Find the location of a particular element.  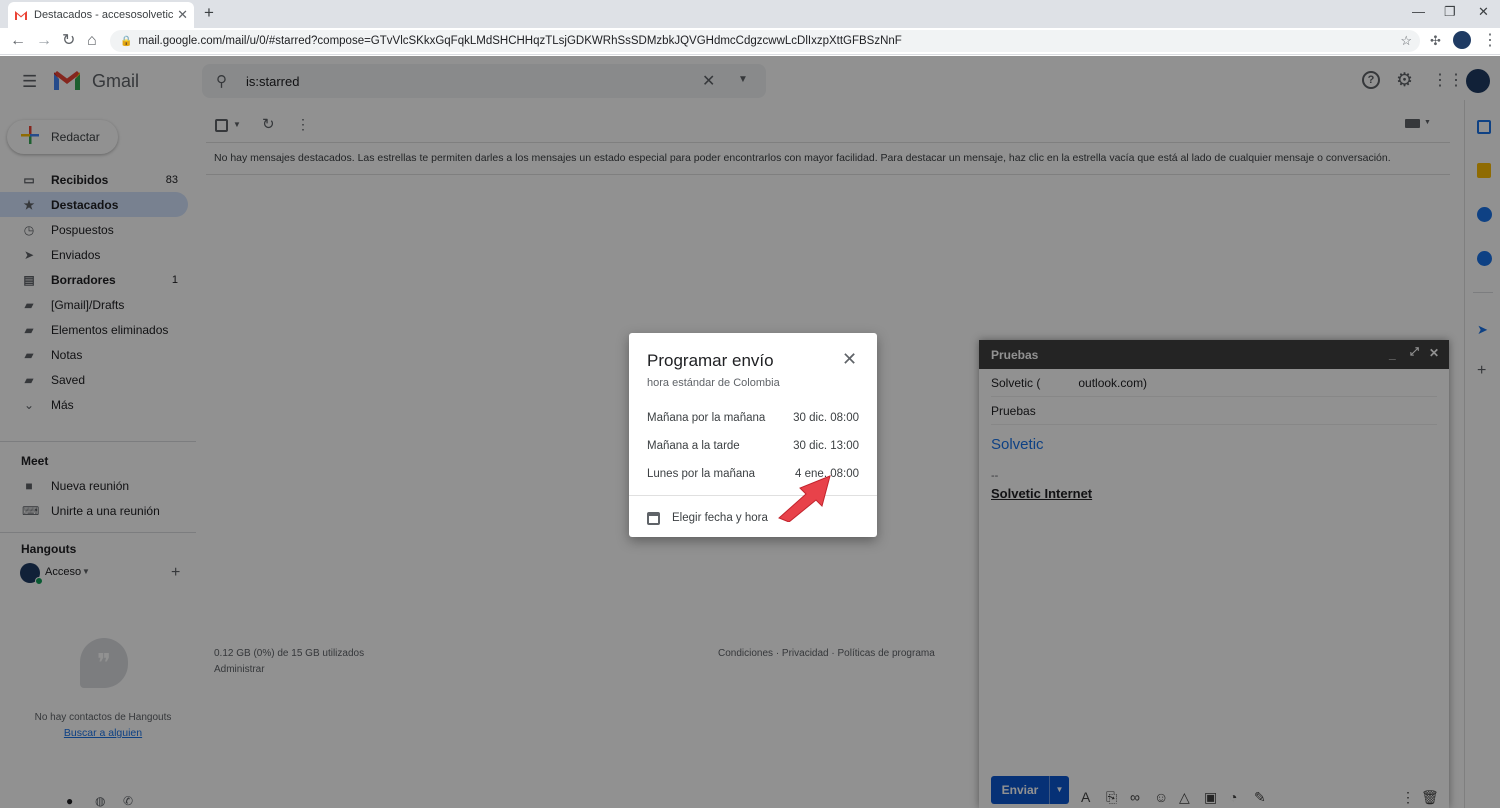

add-hangout-icon: + is located at coordinates (175, 573).